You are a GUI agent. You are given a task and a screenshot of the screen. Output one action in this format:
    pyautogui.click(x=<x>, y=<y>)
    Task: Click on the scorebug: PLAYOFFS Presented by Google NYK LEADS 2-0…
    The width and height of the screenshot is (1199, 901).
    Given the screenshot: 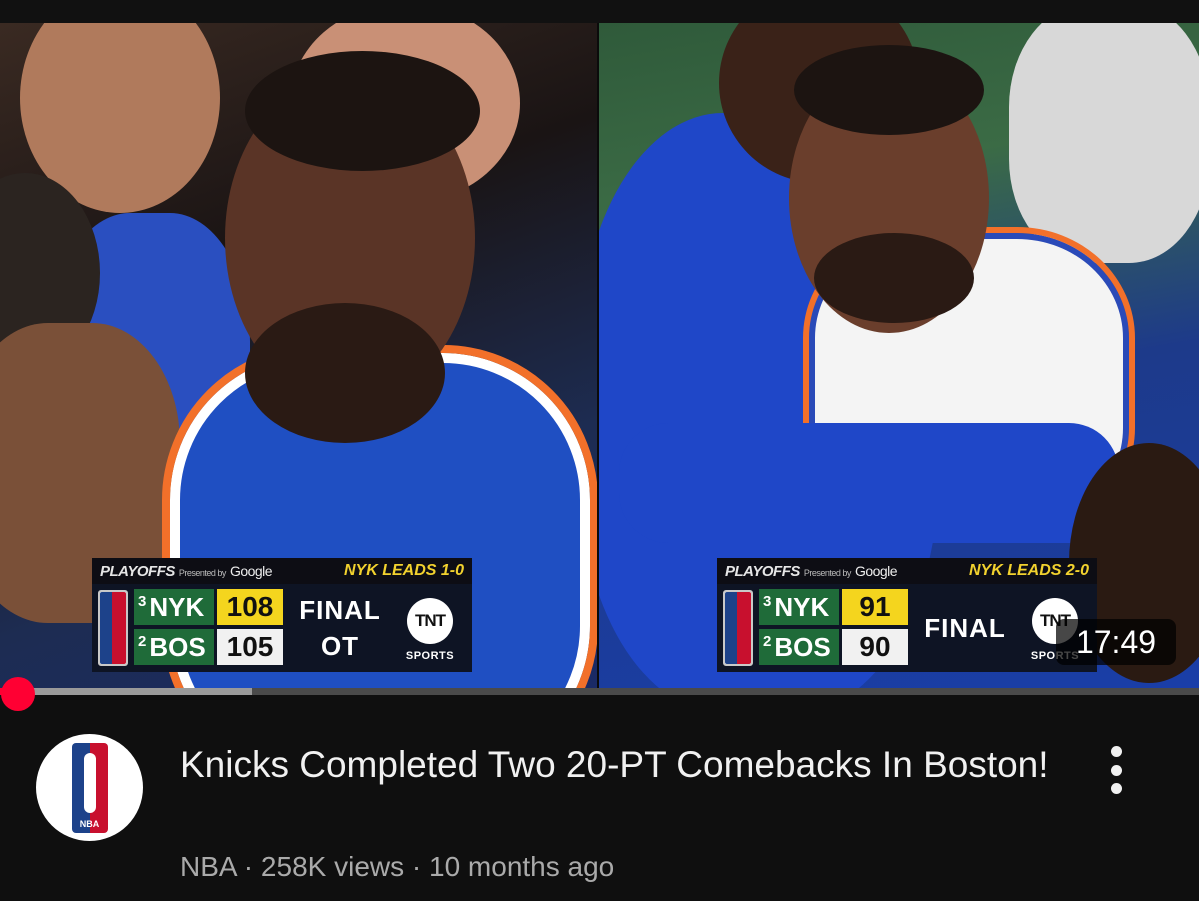 What is the action you would take?
    pyautogui.click(x=907, y=616)
    